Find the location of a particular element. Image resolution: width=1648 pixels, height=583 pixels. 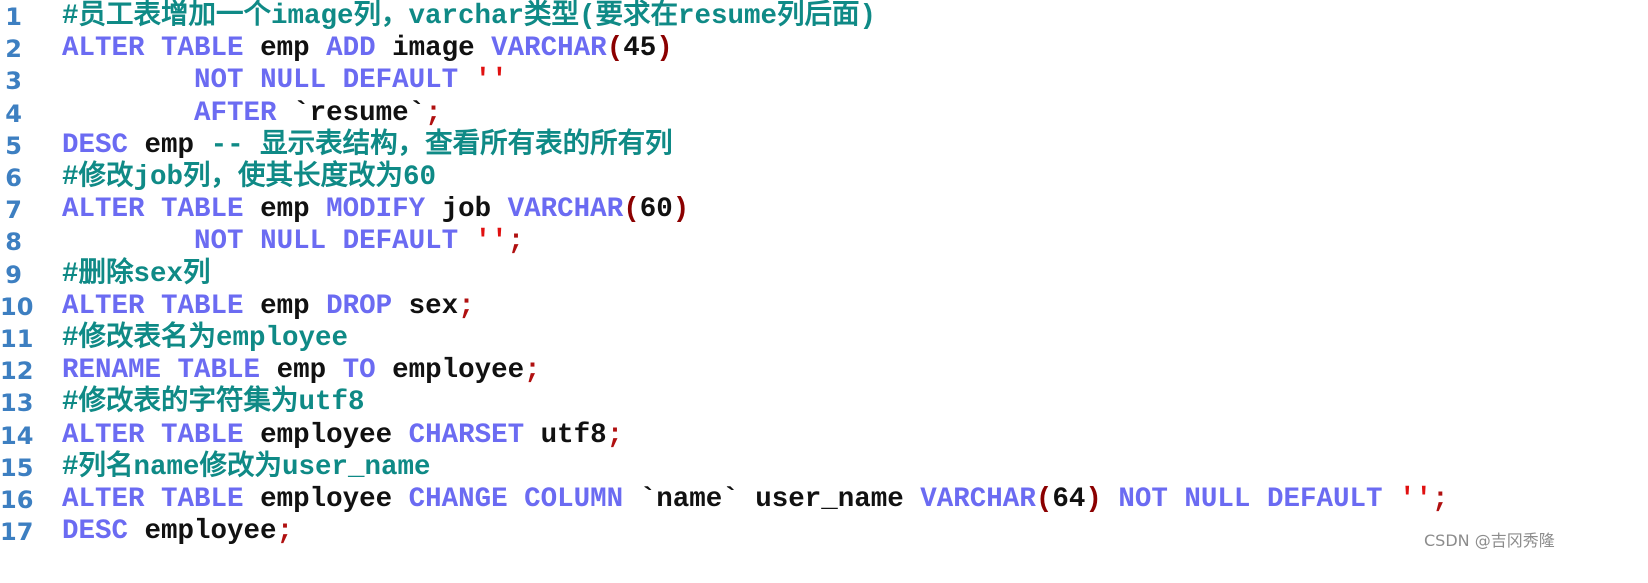

code-text: DESC emp -- 显示表结构，查看所有表的所有列 is located at coordinates (367, 146).